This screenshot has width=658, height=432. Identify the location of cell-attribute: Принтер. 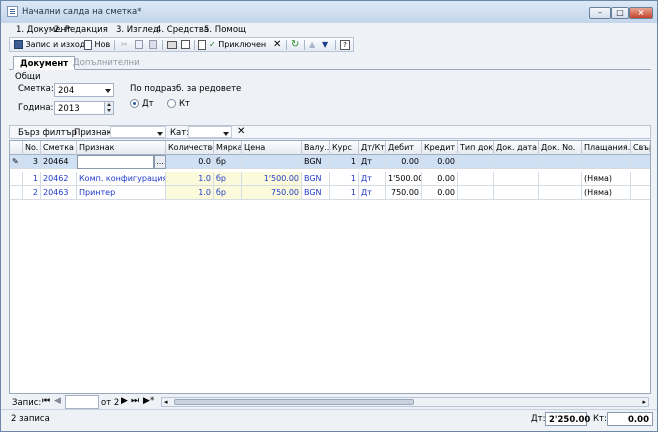
(121, 193).